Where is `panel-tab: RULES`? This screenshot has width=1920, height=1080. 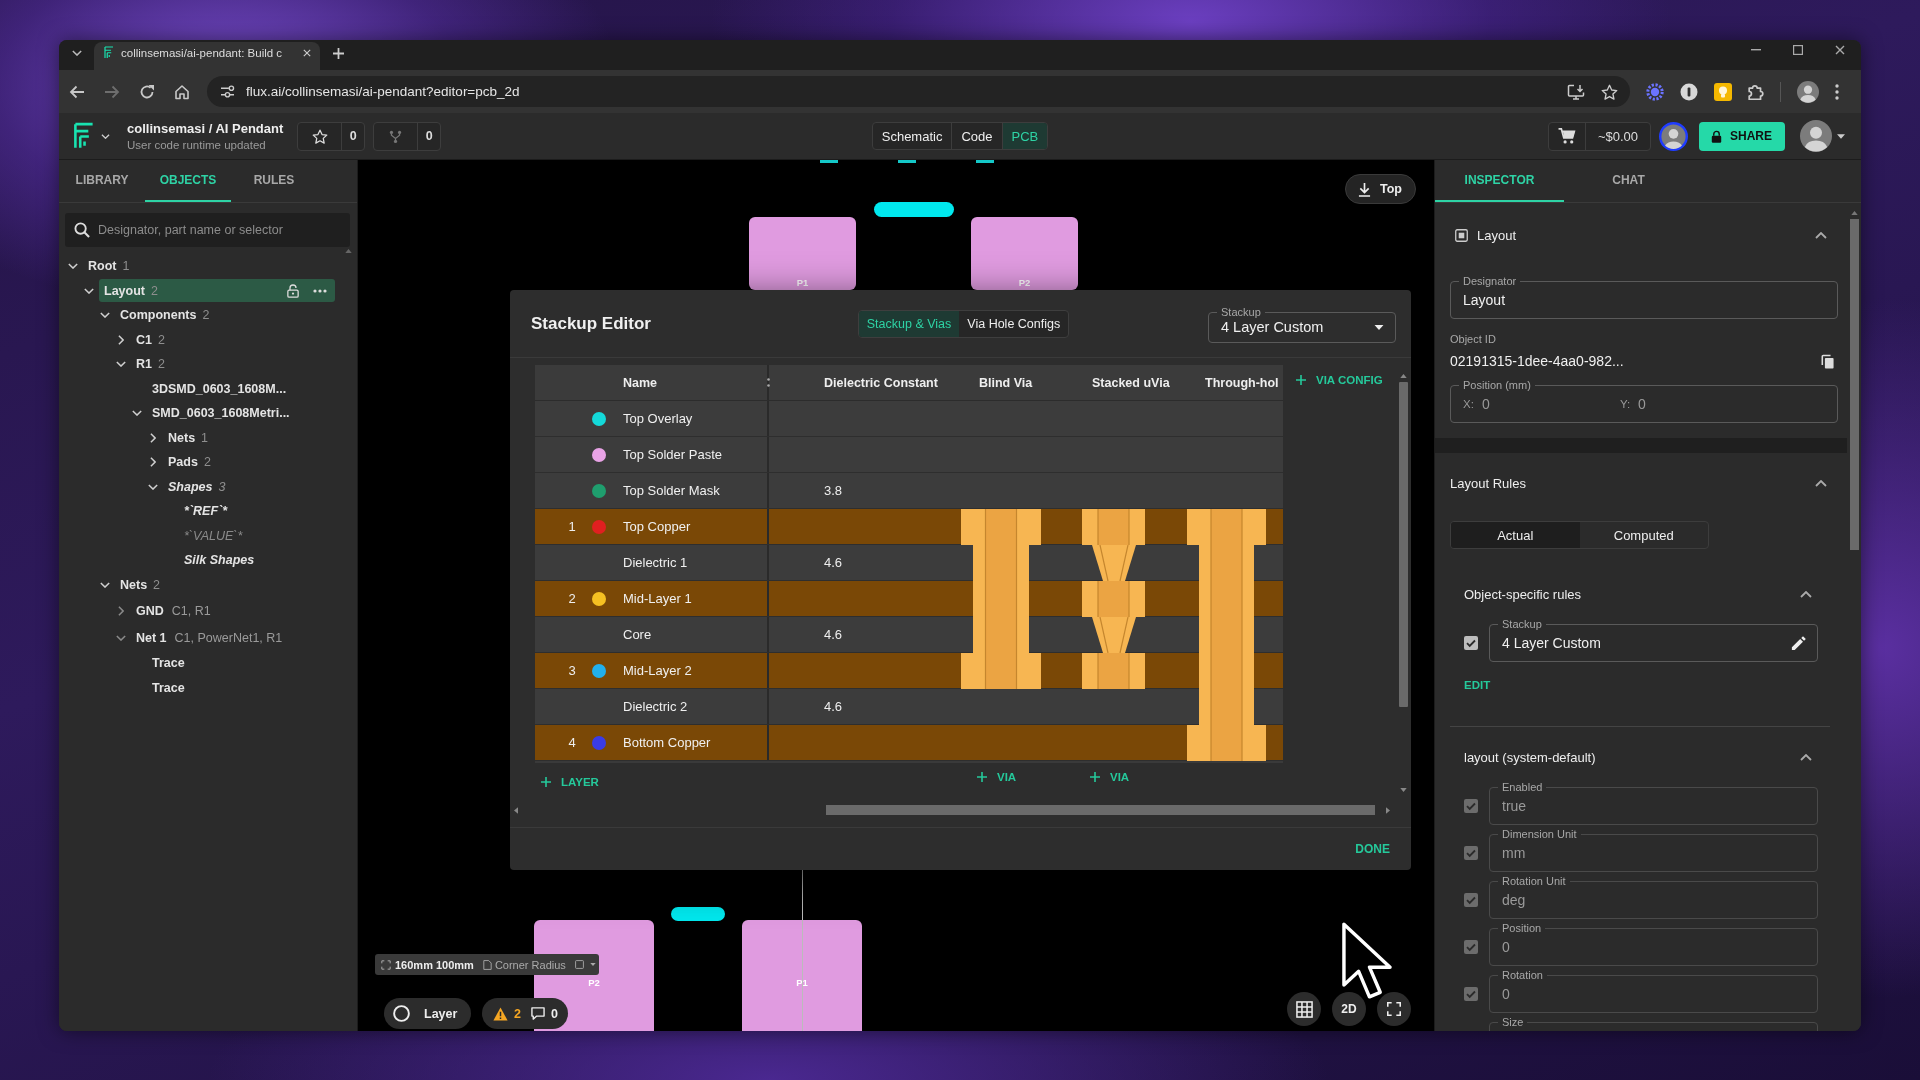
panel-tab: RULES is located at coordinates (274, 181).